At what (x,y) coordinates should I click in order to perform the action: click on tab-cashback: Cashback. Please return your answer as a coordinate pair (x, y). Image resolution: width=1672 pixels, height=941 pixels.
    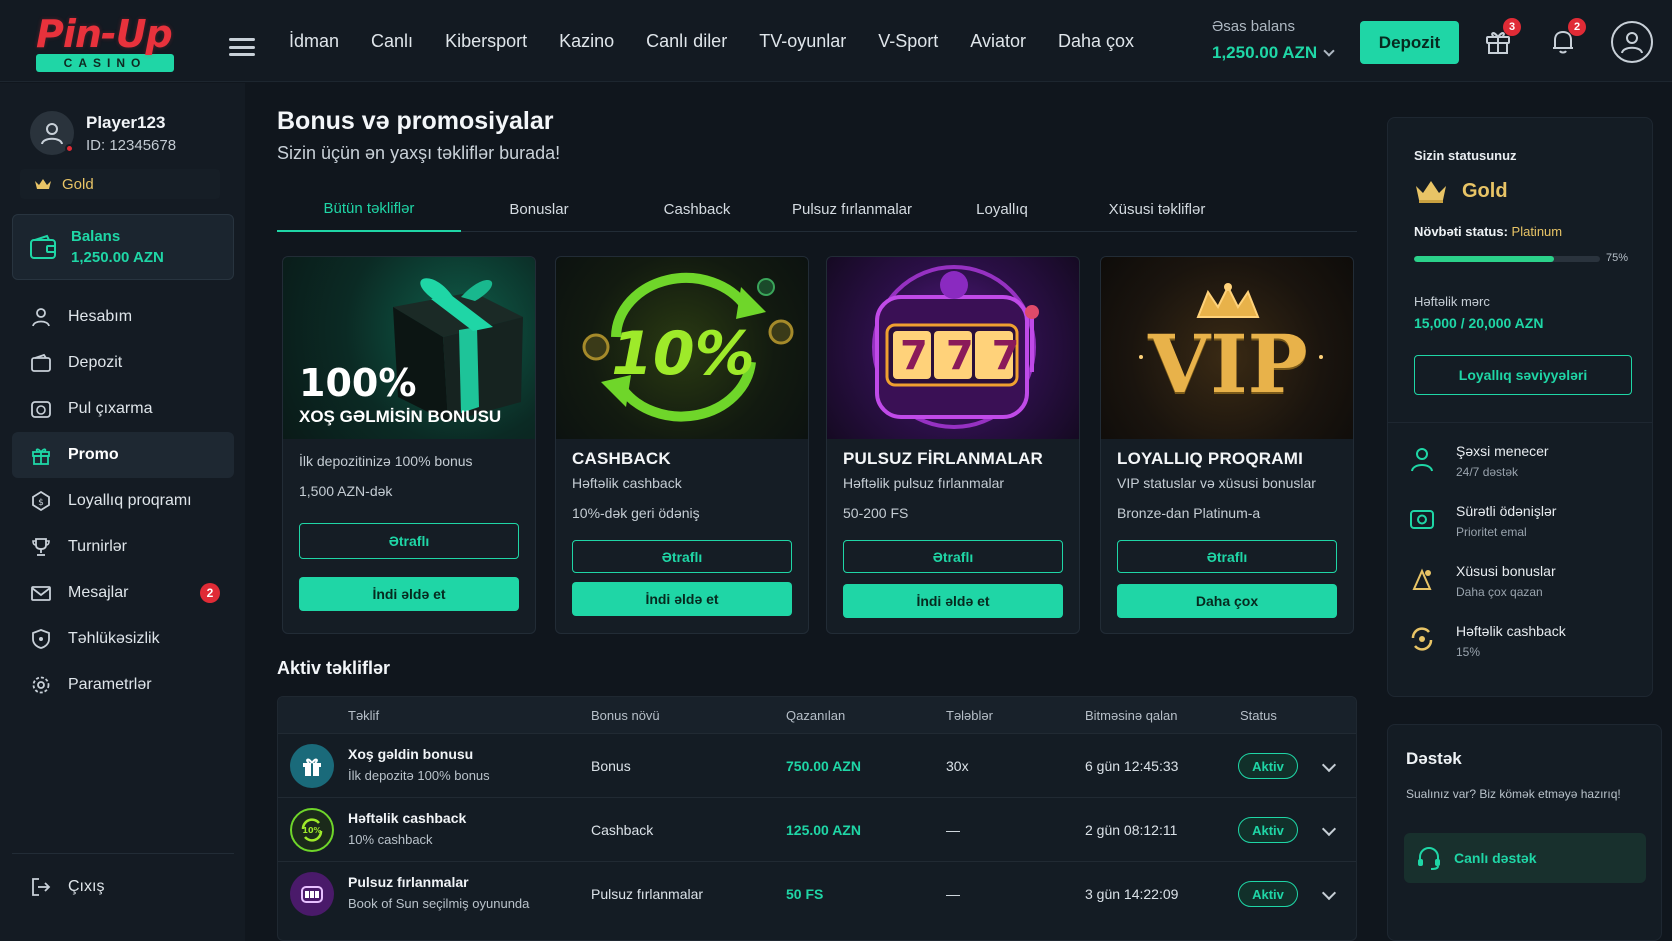
    Looking at the image, I should click on (697, 209).